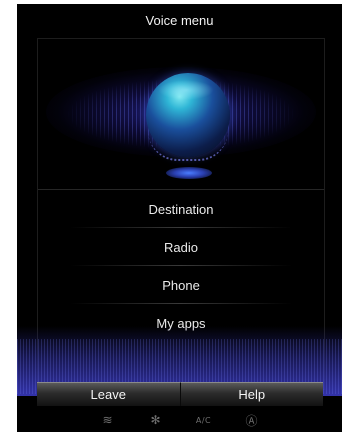  Describe the element at coordinates (179, 20) in the screenshot. I see `page-title: Voice menu` at that location.